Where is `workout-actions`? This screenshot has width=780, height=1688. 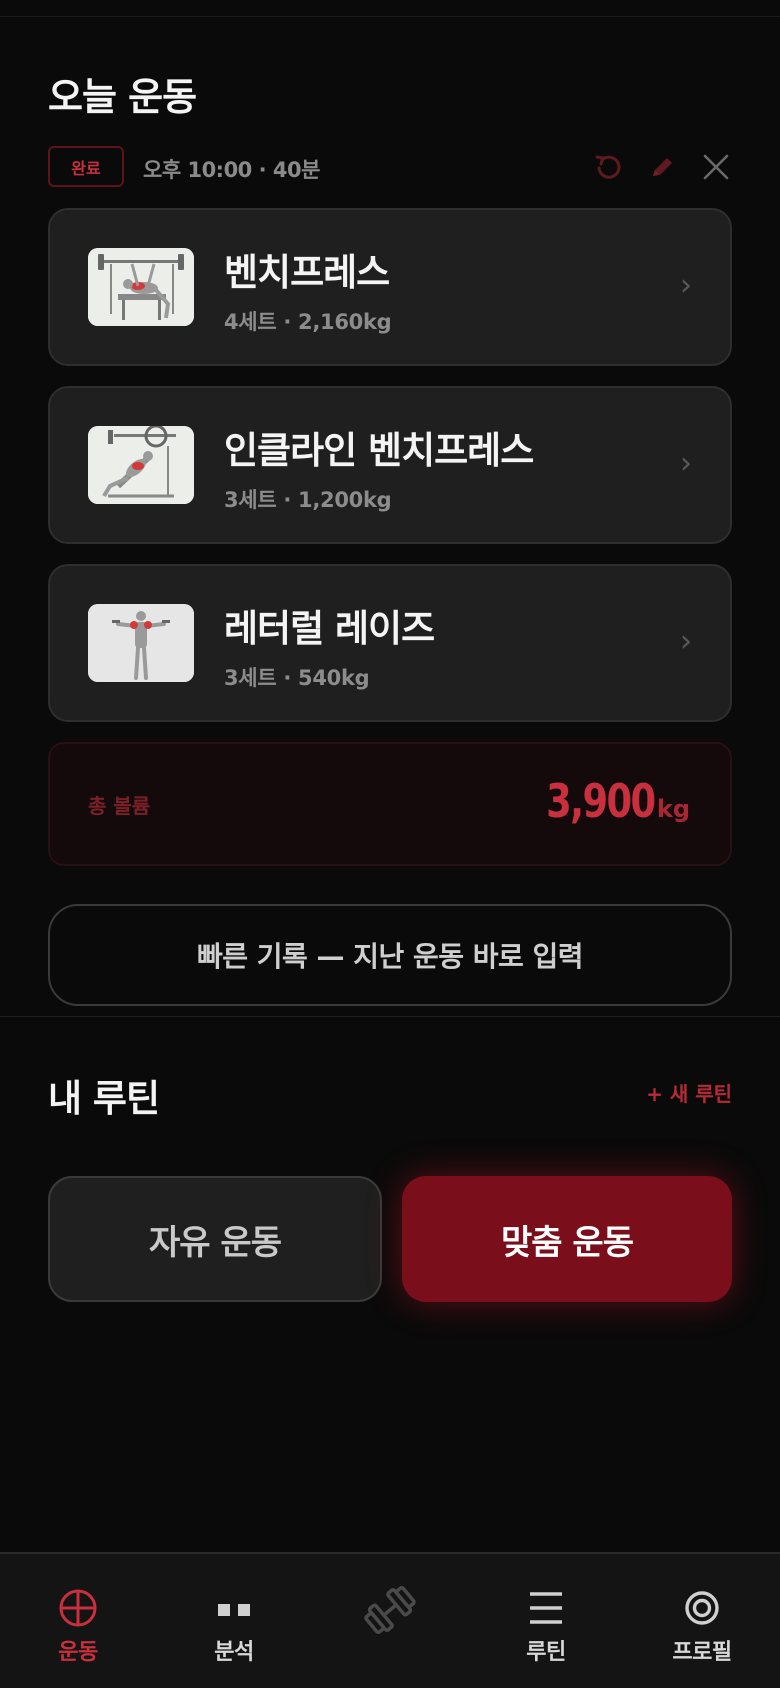 workout-actions is located at coordinates (662, 167).